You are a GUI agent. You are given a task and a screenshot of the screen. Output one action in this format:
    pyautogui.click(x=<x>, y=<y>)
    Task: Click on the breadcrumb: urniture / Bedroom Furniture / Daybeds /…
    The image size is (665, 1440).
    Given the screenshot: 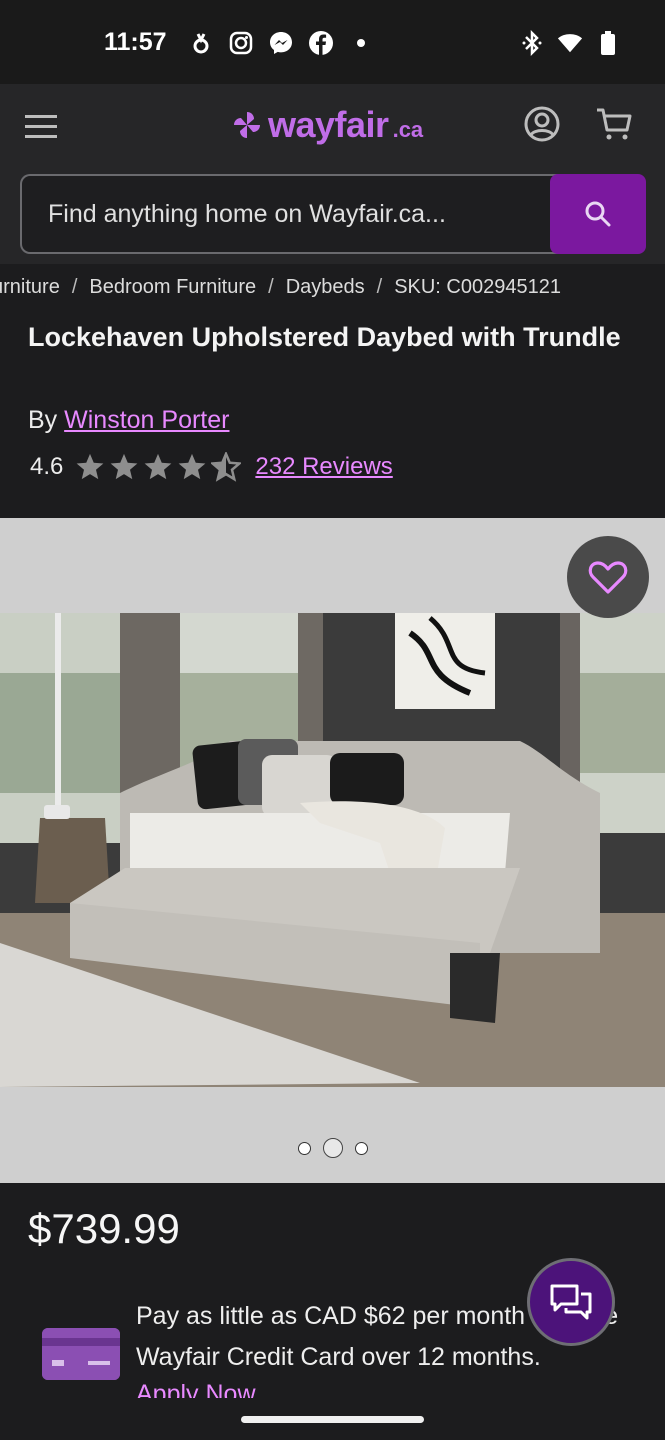 What is the action you would take?
    pyautogui.click(x=332, y=288)
    